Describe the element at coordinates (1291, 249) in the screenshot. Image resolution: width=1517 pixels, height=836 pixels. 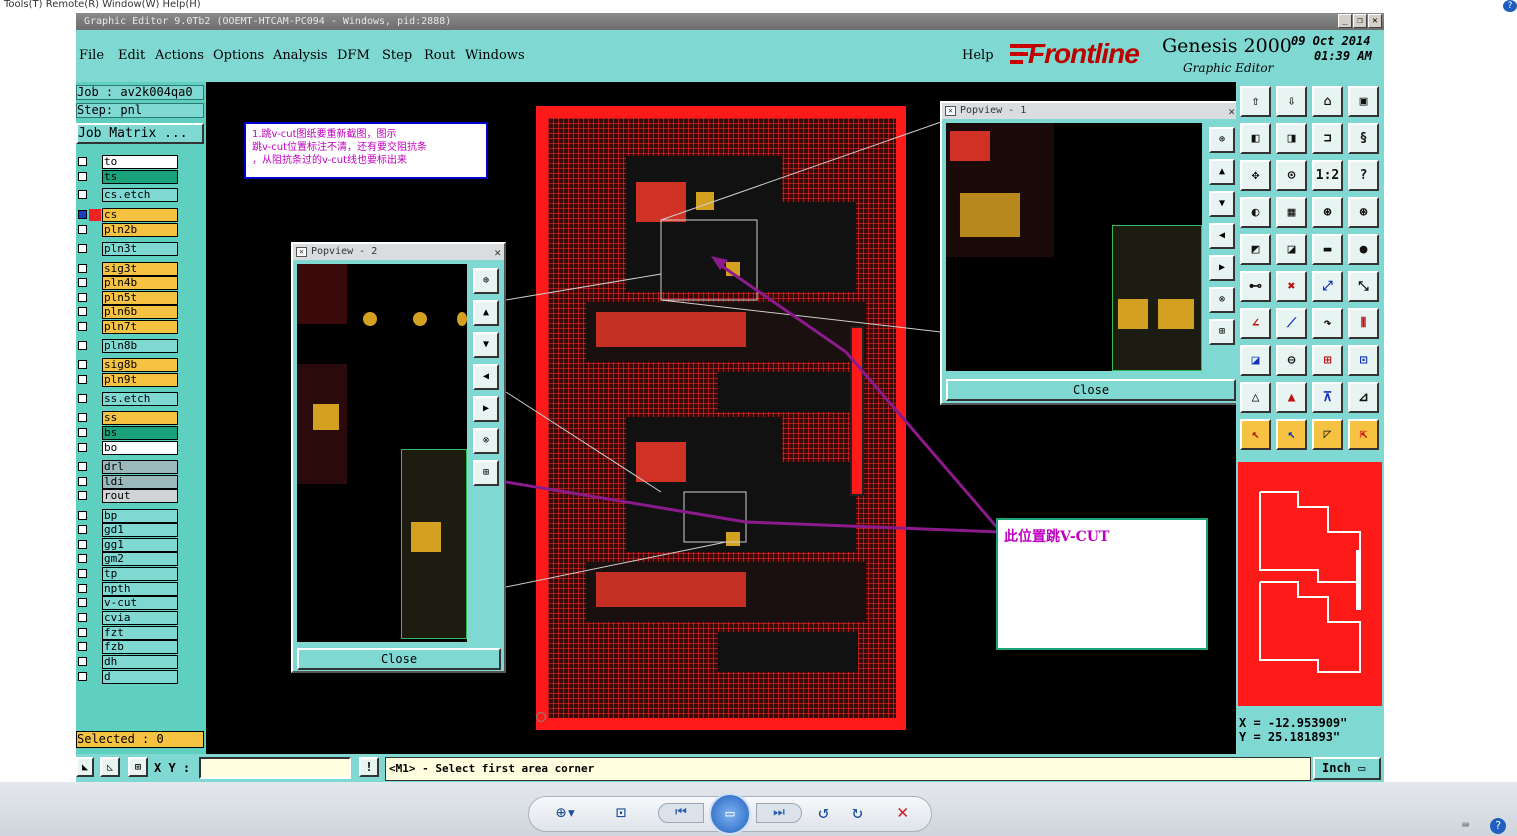
I see `polygon-icon: ◪` at that location.